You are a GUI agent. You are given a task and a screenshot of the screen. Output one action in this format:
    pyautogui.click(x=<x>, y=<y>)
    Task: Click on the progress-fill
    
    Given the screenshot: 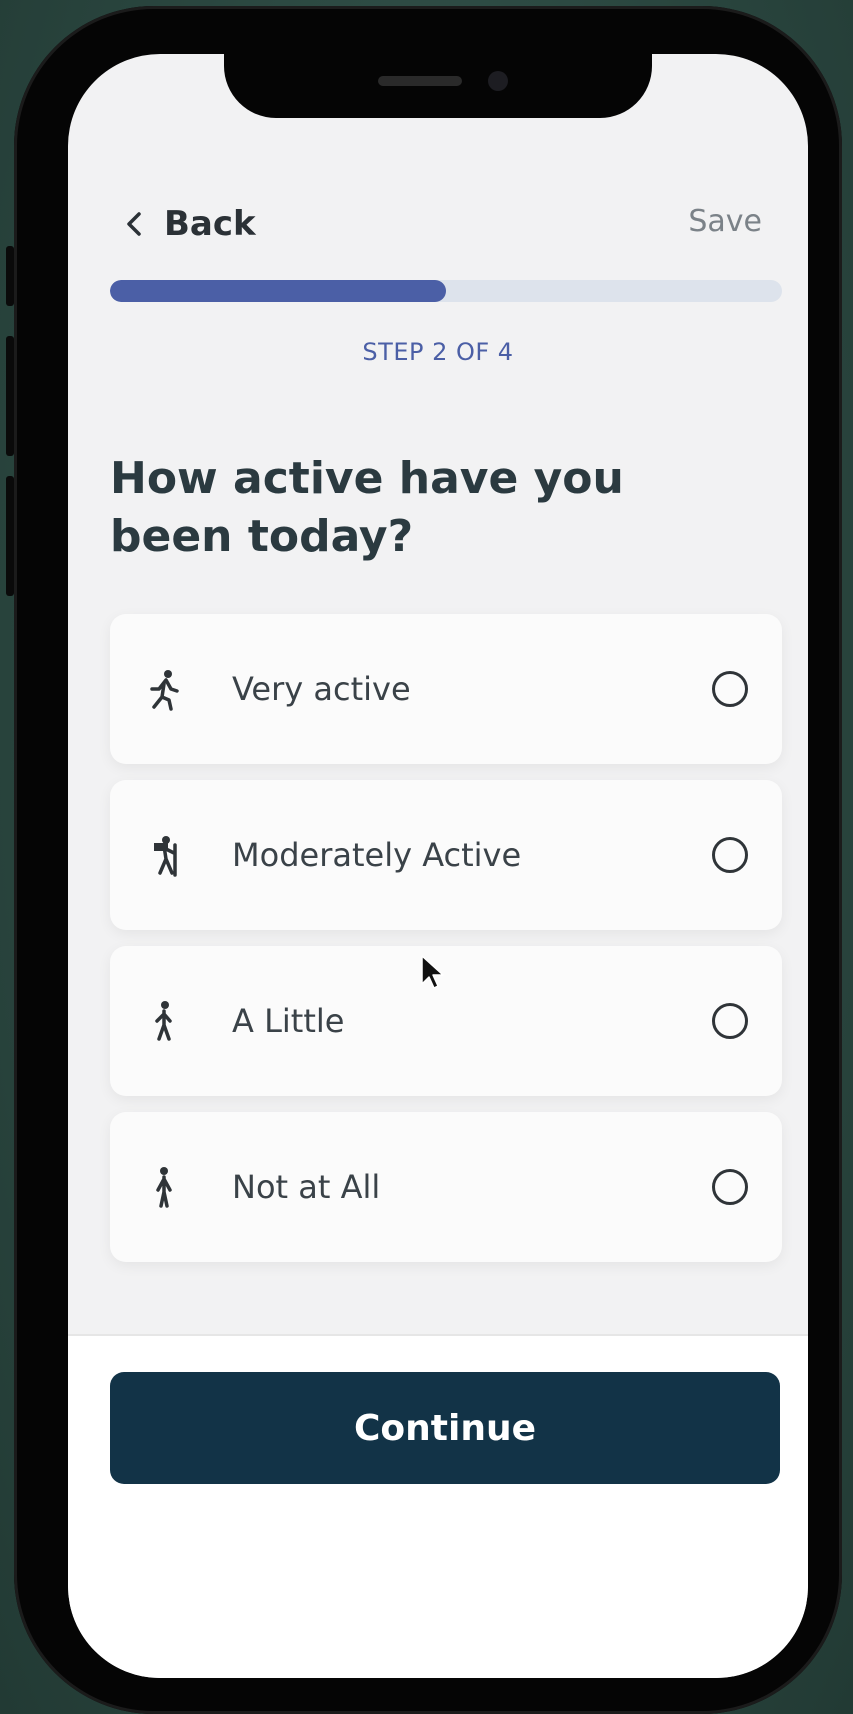 What is the action you would take?
    pyautogui.click(x=278, y=291)
    